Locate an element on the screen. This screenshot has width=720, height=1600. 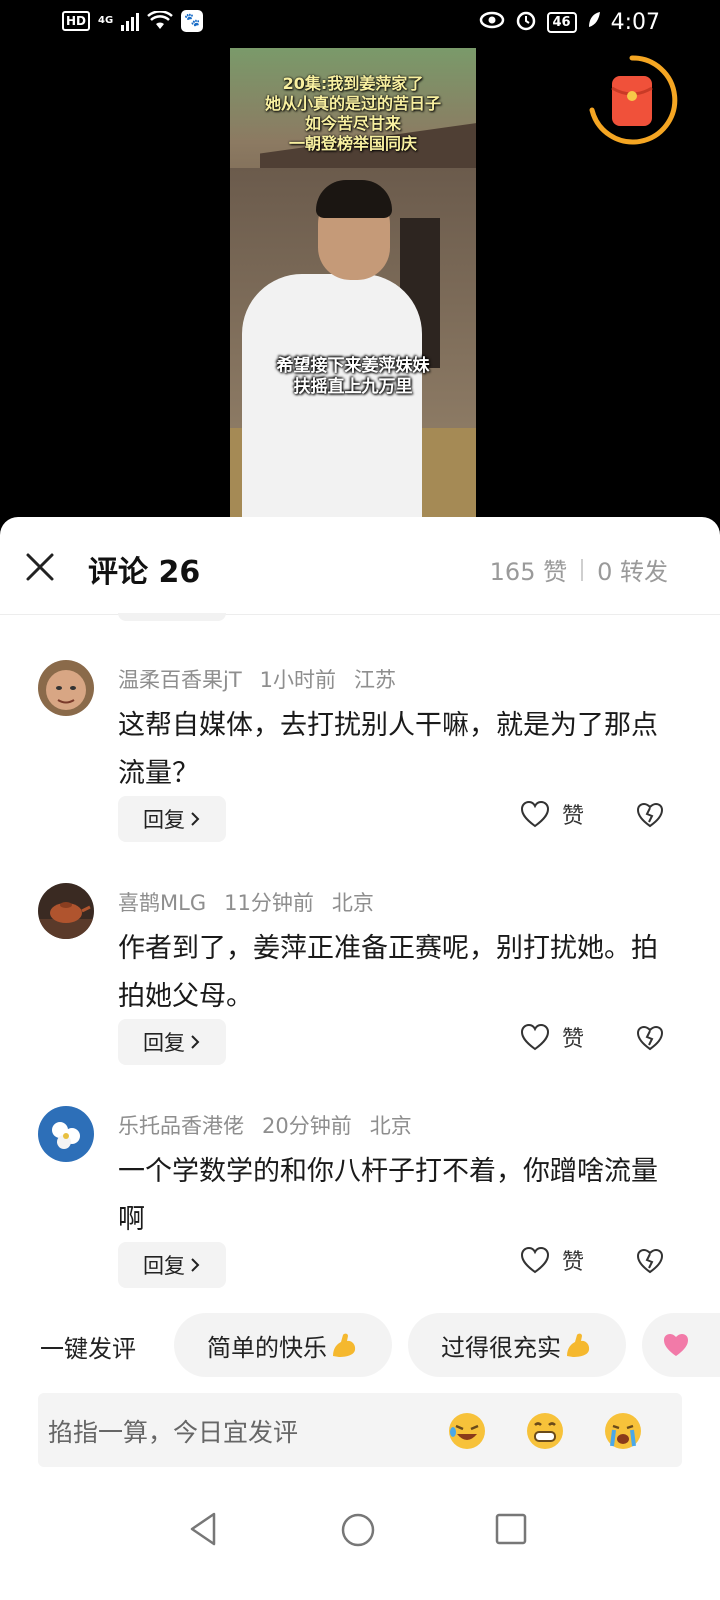
sheet-header: 评论 26 165 赞 0 转发 is located at coordinates (360, 566).